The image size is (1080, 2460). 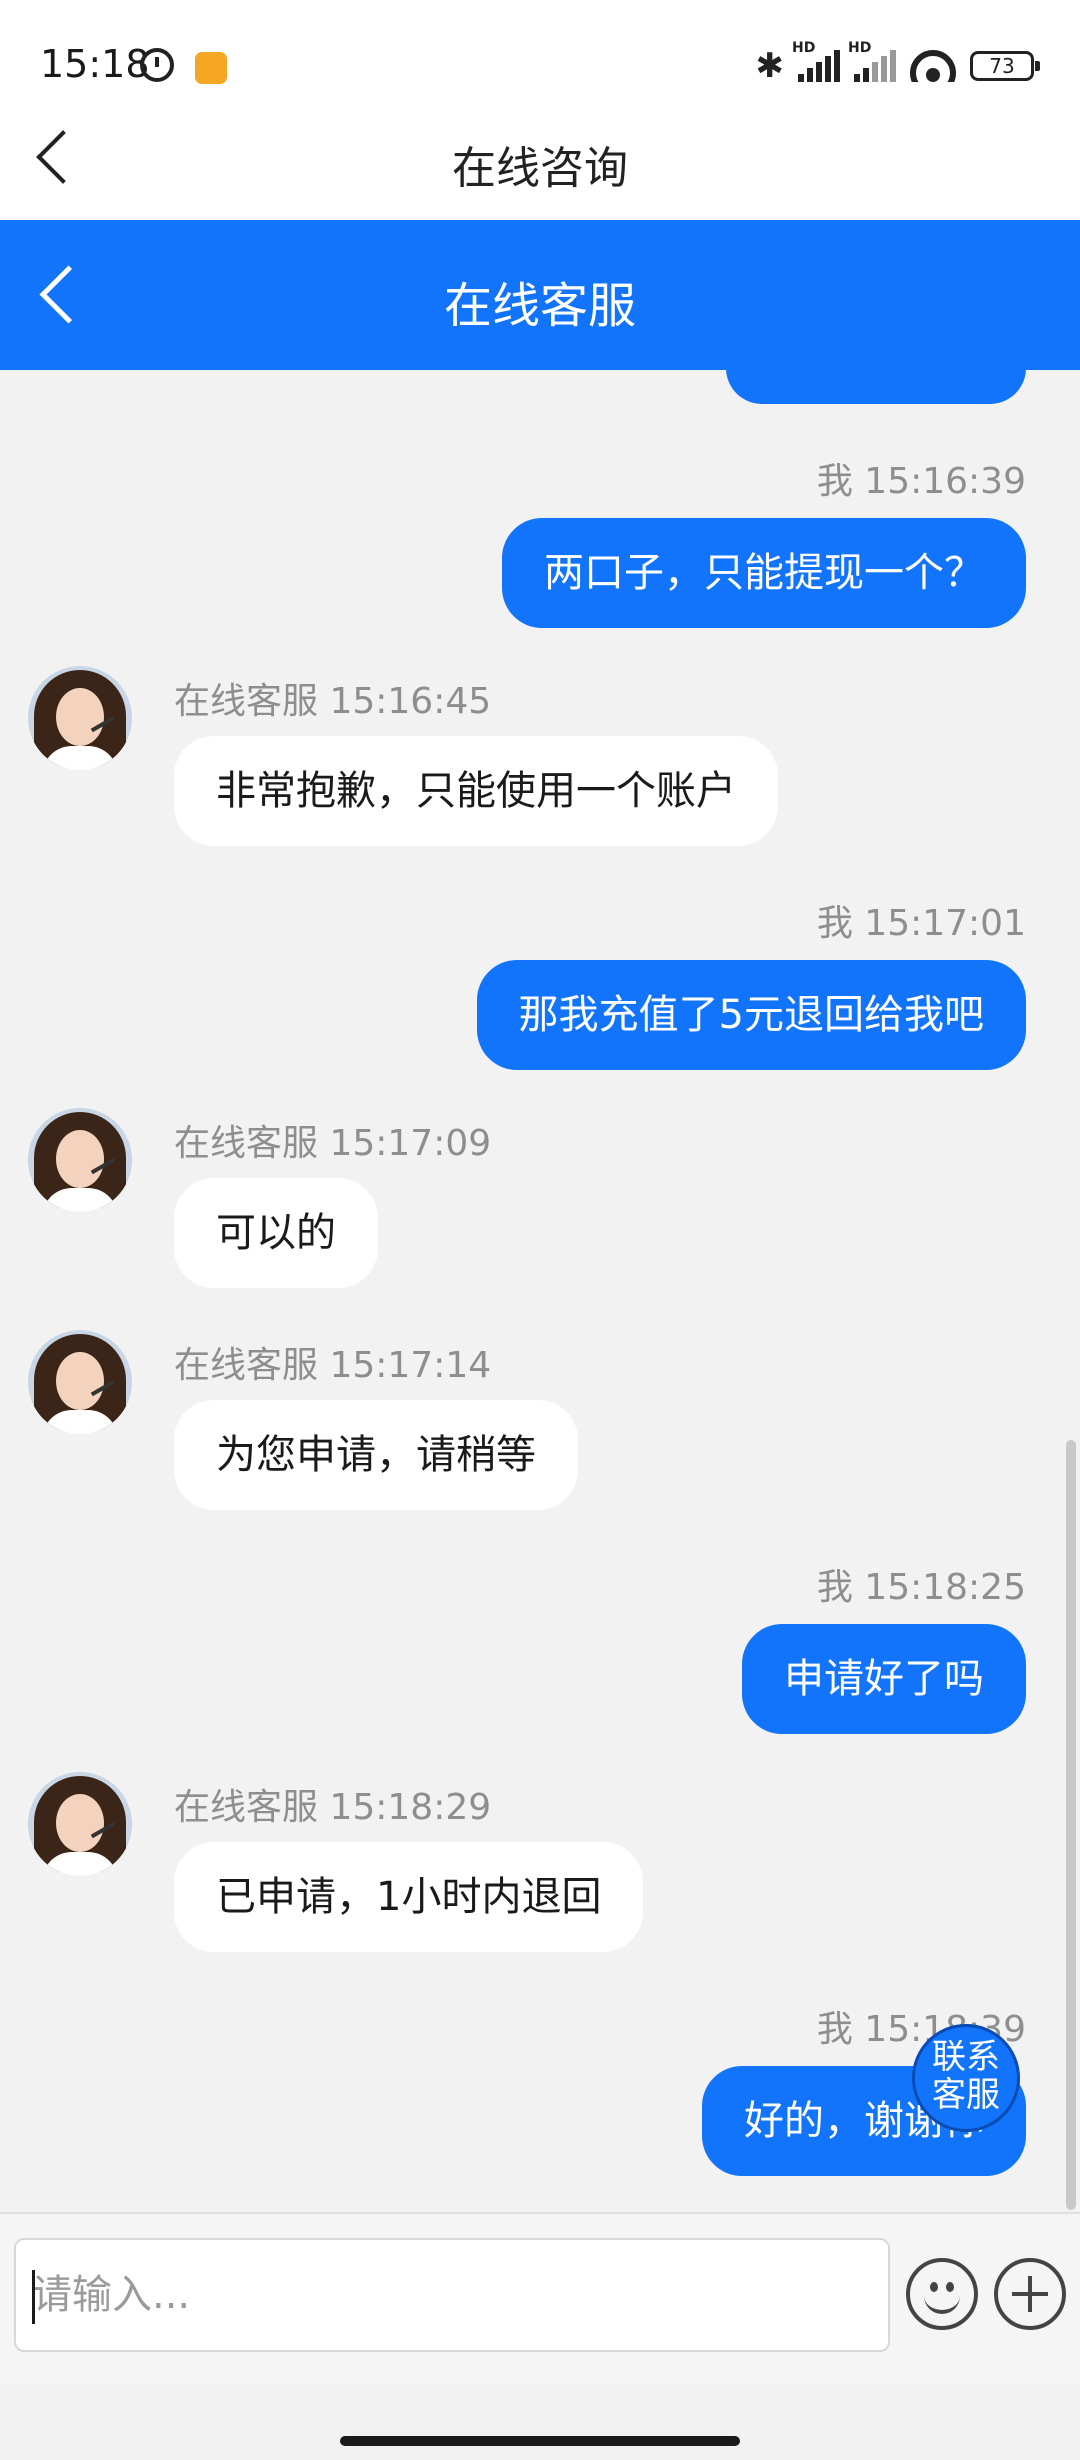 I want to click on signal-icon-2: HD, so click(x=872, y=61).